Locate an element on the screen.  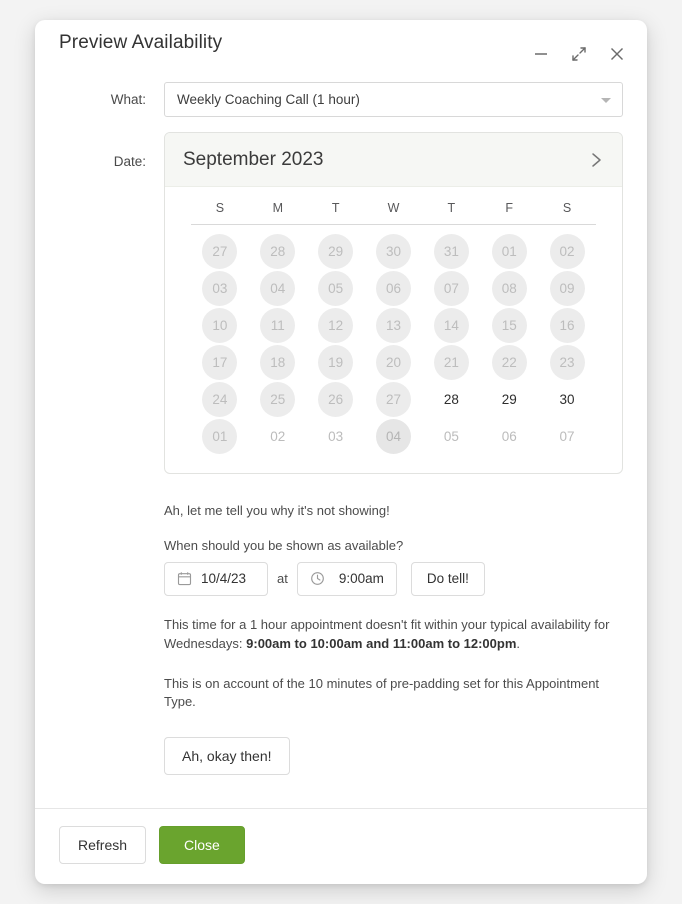
calendar-weekday: M is located at coordinates (277, 208).